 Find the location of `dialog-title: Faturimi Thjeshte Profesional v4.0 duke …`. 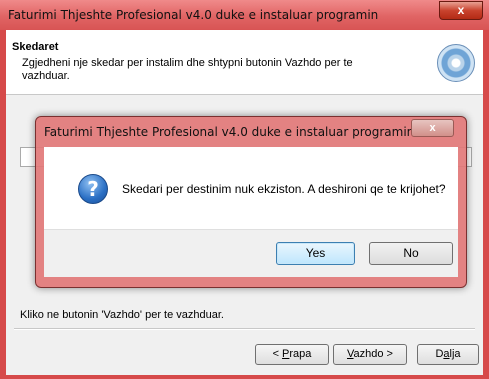

dialog-title: Faturimi Thjeshte Profesional v4.0 duke … is located at coordinates (229, 132).